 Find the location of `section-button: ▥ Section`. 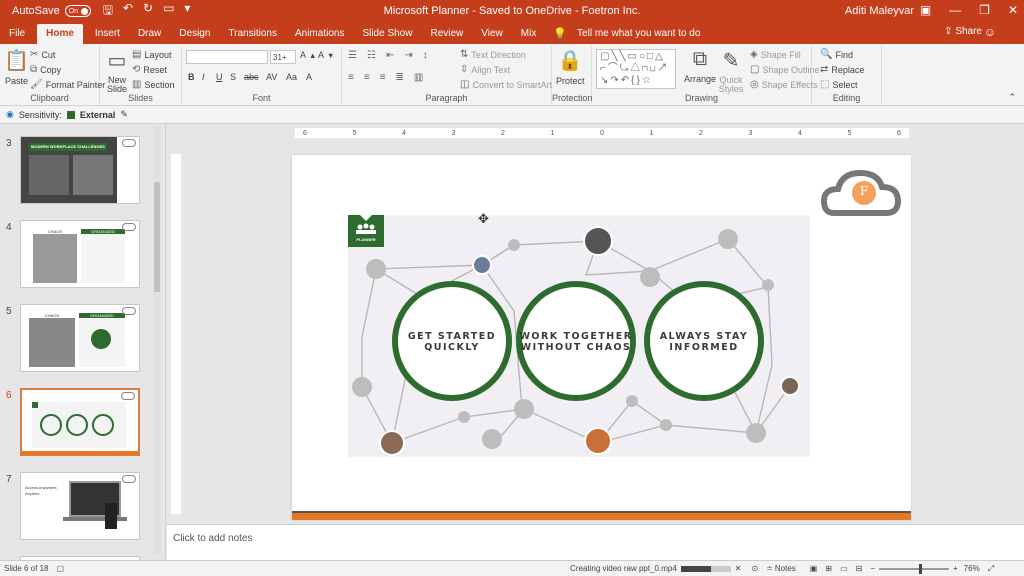

section-button: ▥ Section is located at coordinates (153, 84).